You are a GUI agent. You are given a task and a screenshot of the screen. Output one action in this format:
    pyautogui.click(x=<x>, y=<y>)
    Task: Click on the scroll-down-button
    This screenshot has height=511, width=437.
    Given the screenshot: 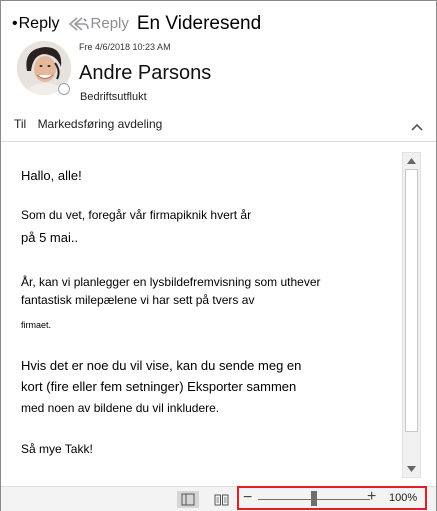 What is the action you would take?
    pyautogui.click(x=411, y=469)
    